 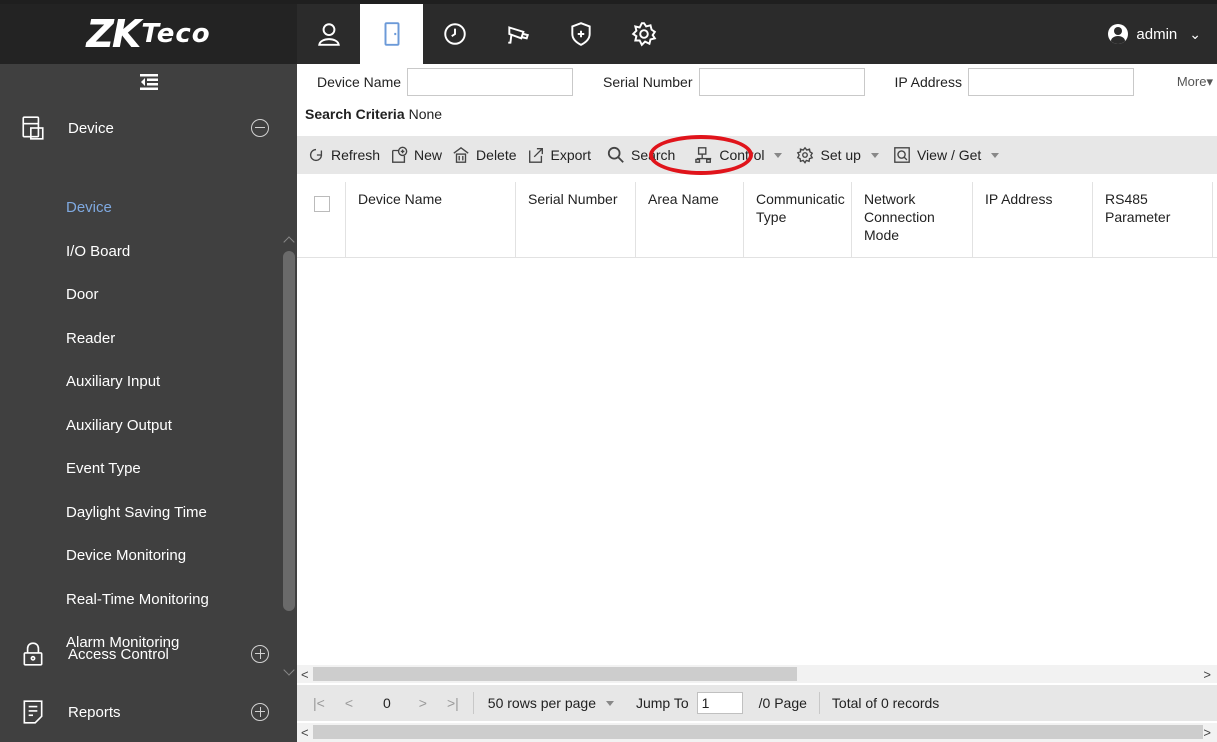 What do you see at coordinates (148, 426) in the screenshot?
I see `sidebar-item-auxiliary-output: Auxiliary Output` at bounding box center [148, 426].